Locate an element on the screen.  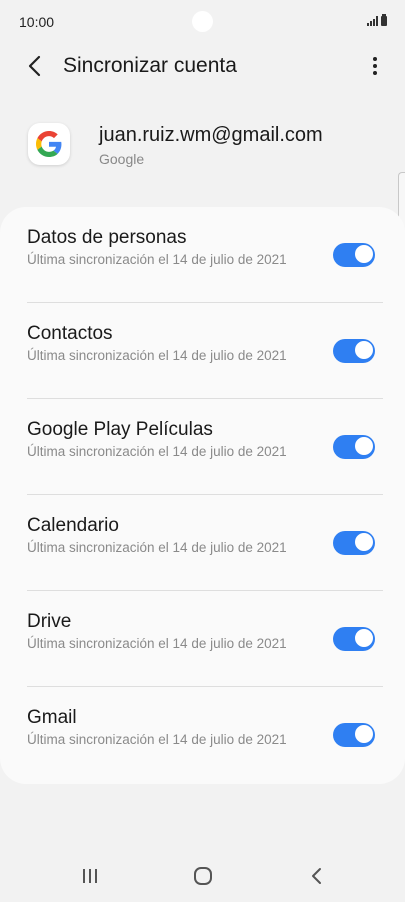
battery-icon is located at coordinates (384, 20).